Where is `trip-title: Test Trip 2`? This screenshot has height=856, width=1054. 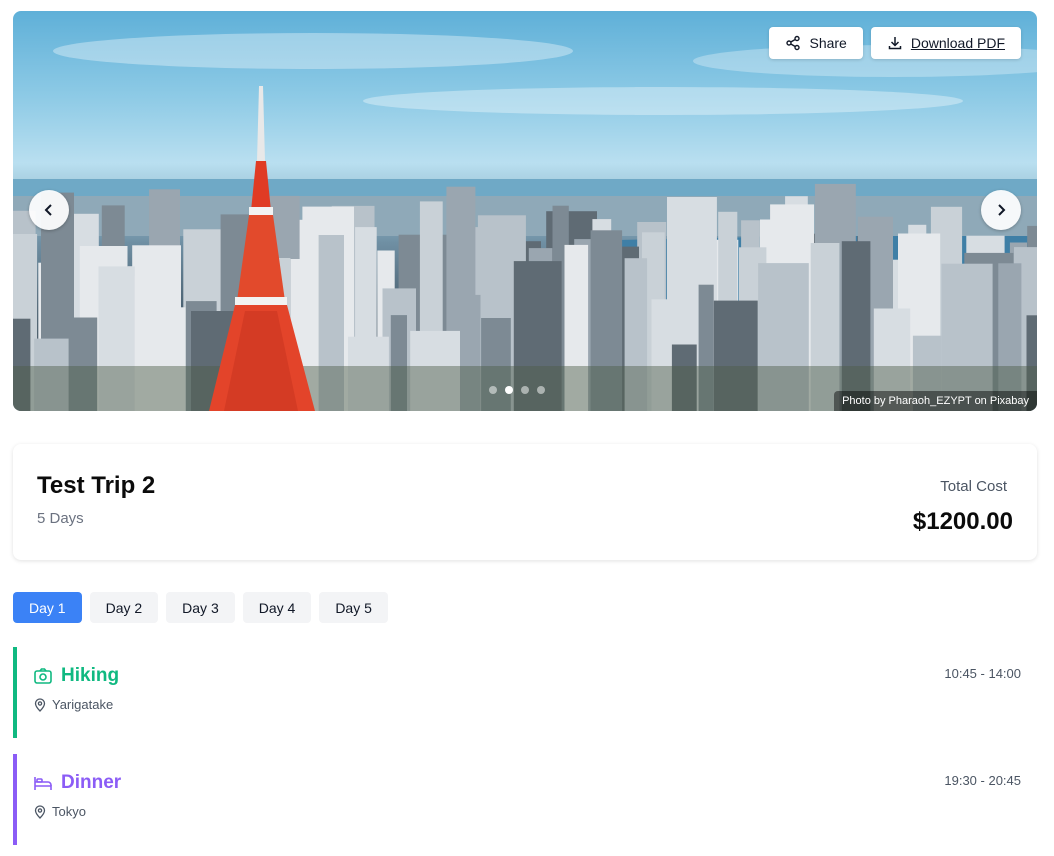
trip-title: Test Trip 2 is located at coordinates (96, 485).